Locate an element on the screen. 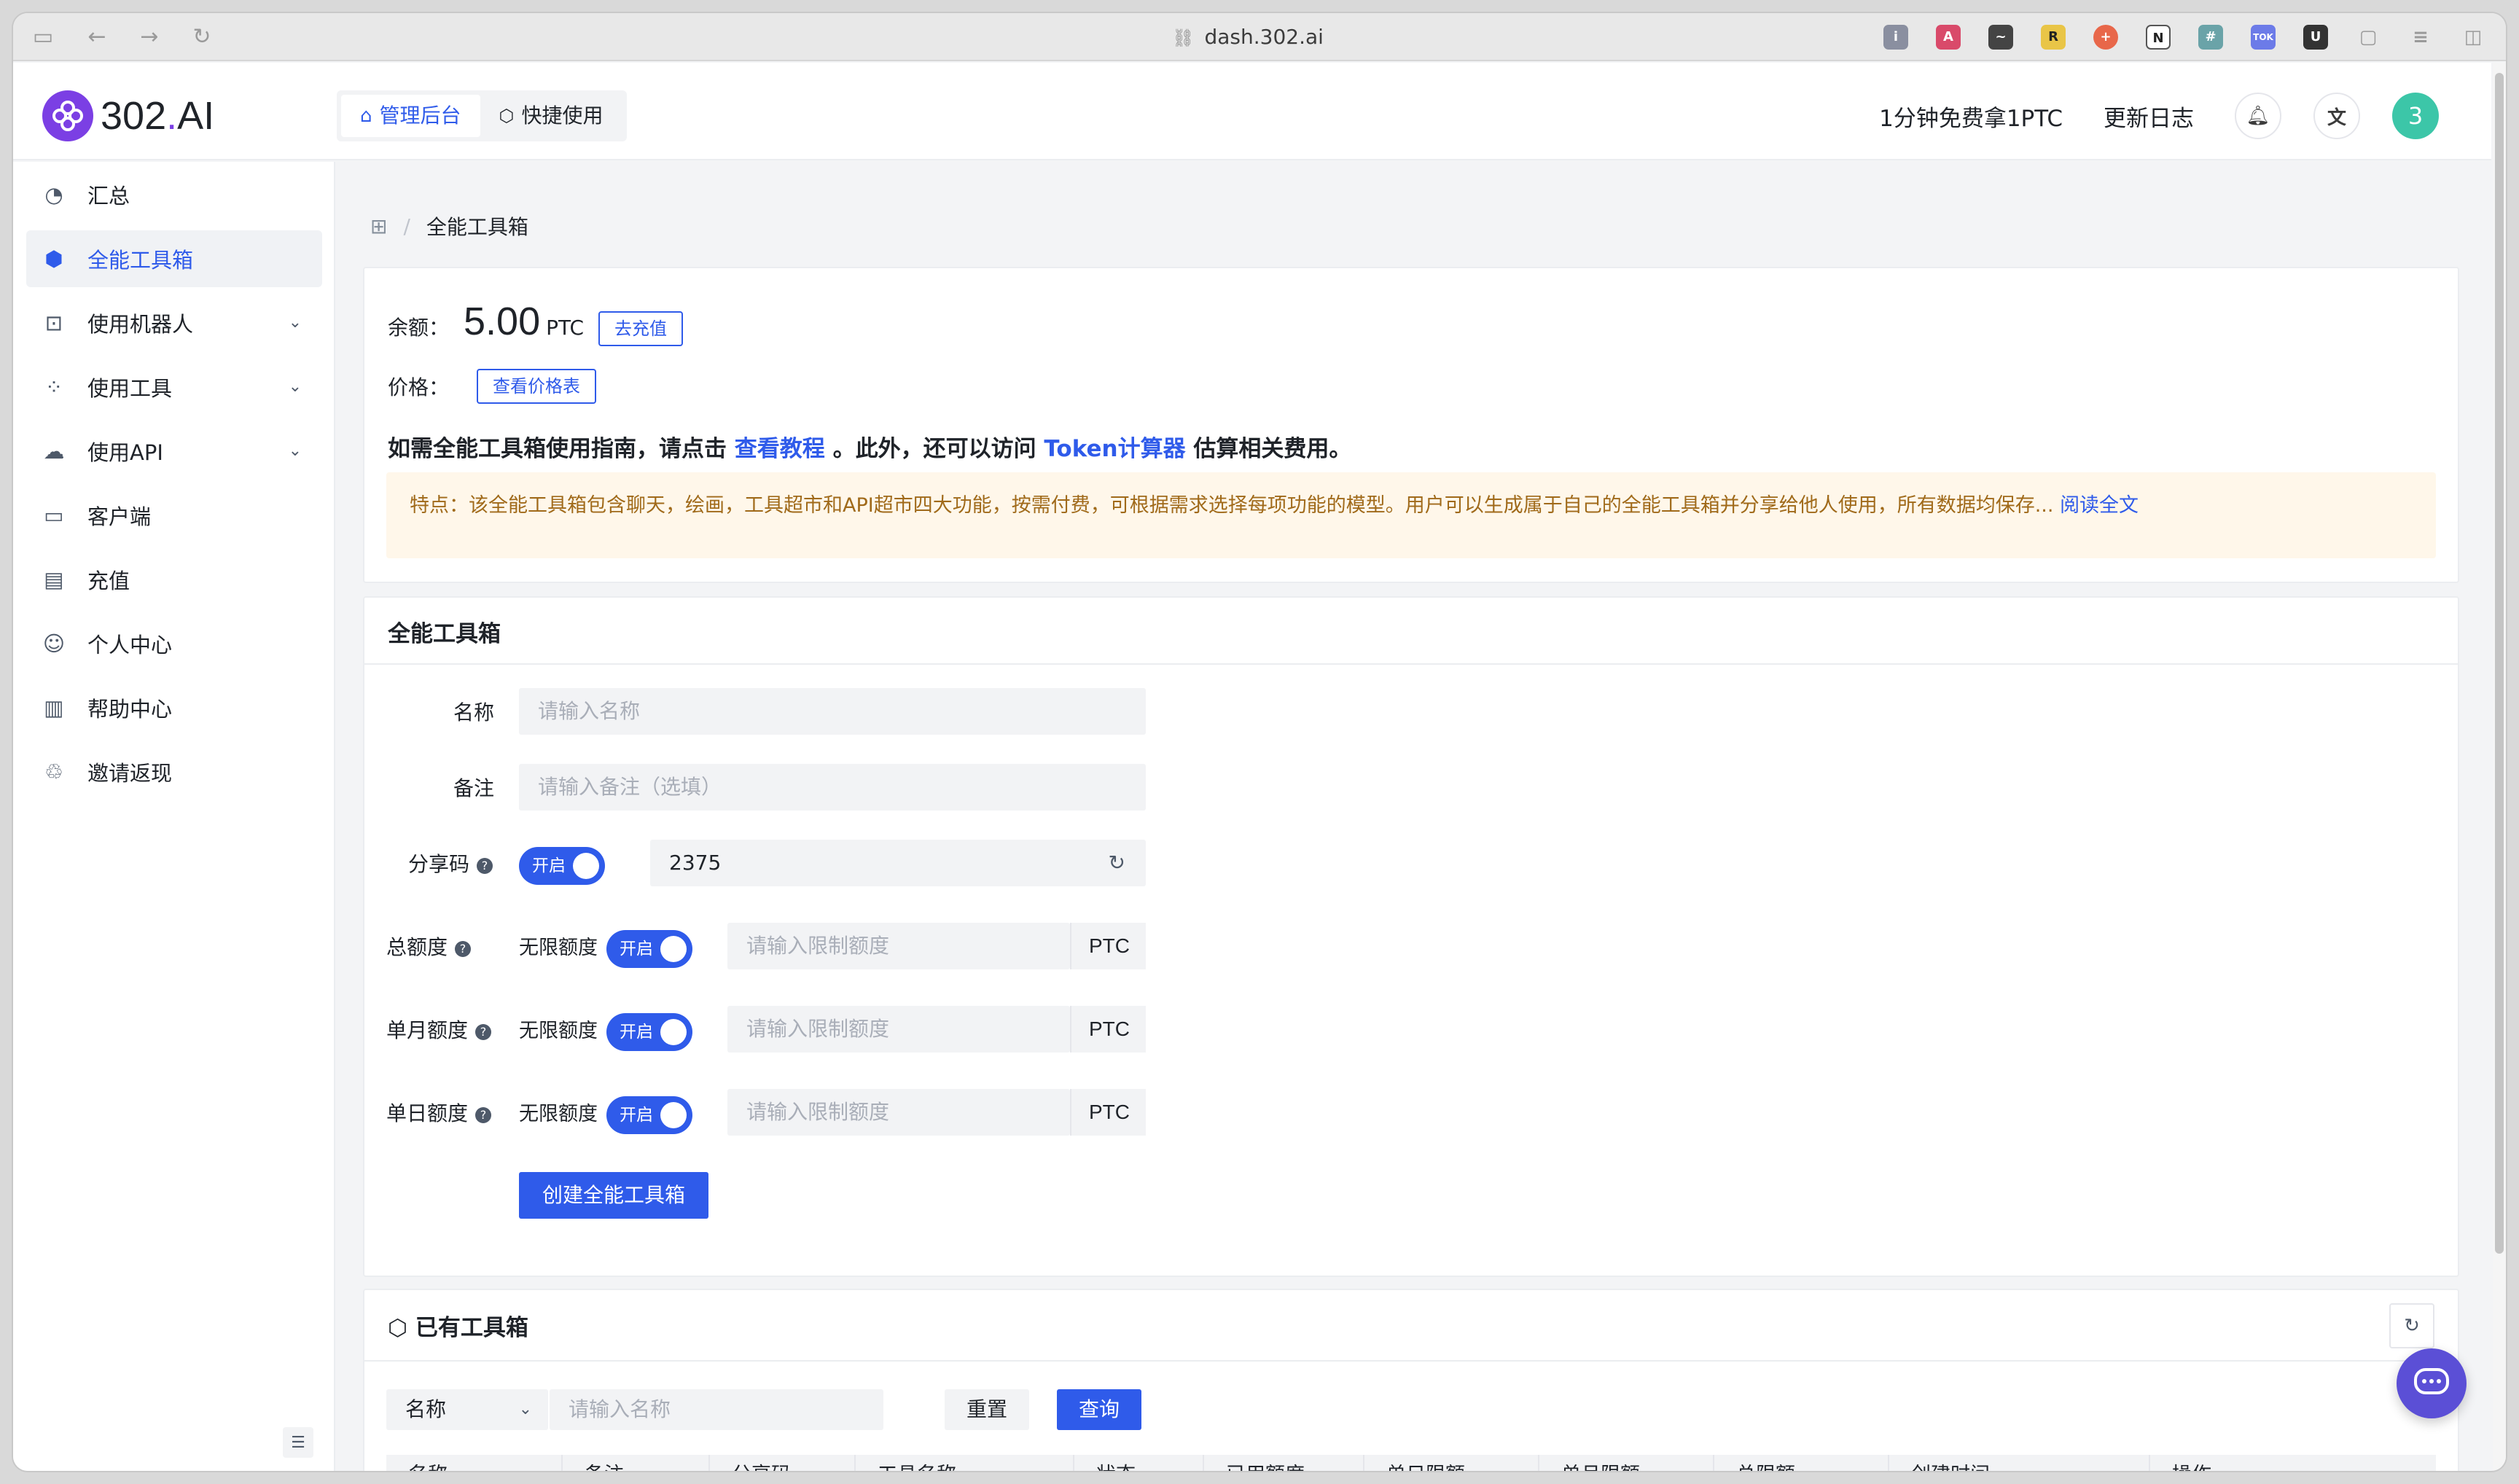 This screenshot has height=1484, width=2519. column-header: 名称 is located at coordinates (474, 1463).